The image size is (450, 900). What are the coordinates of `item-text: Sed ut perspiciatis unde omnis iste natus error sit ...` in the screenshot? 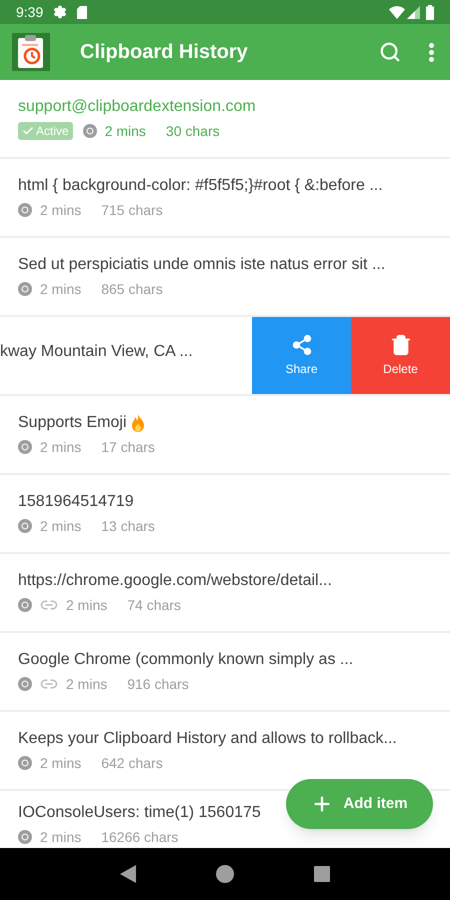 It's located at (202, 265).